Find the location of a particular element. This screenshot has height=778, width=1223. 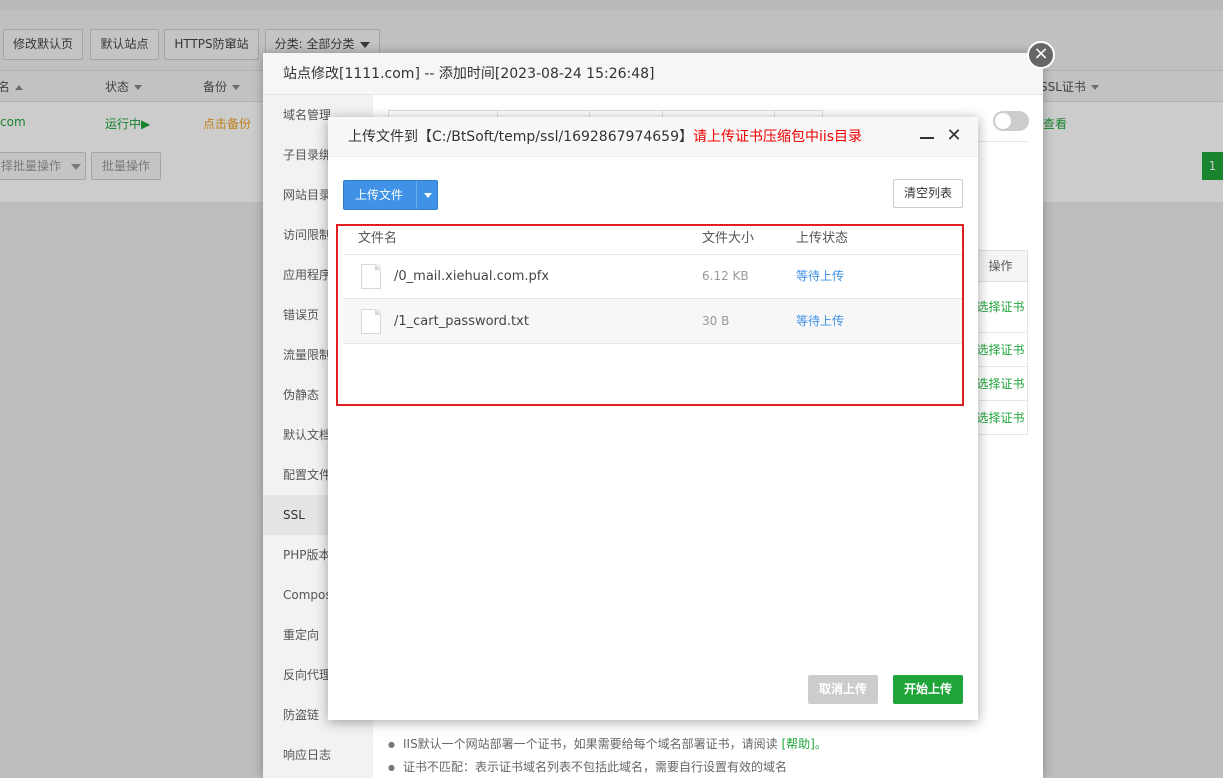

close-icon: × is located at coordinates (1041, 55).